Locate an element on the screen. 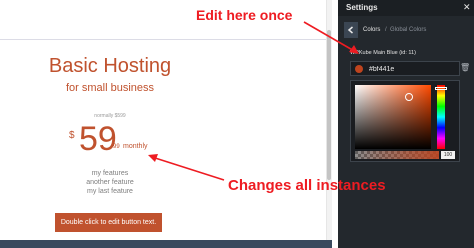 The height and width of the screenshot is (248, 474). pricing-subtitle: for small business is located at coordinates (110, 88).